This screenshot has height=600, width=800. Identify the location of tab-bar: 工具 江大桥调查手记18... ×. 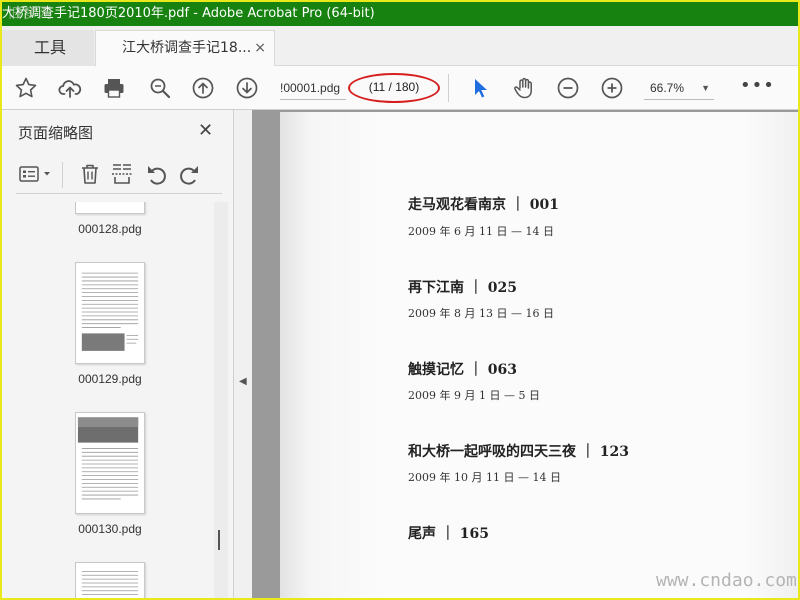
(400, 46).